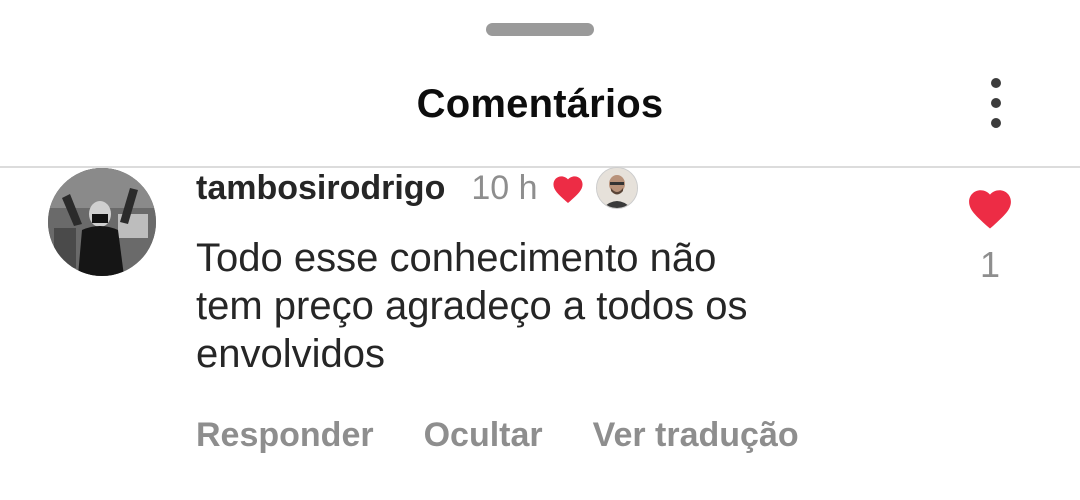 This screenshot has width=1080, height=500. What do you see at coordinates (540, 29) in the screenshot?
I see `drag-handle` at bounding box center [540, 29].